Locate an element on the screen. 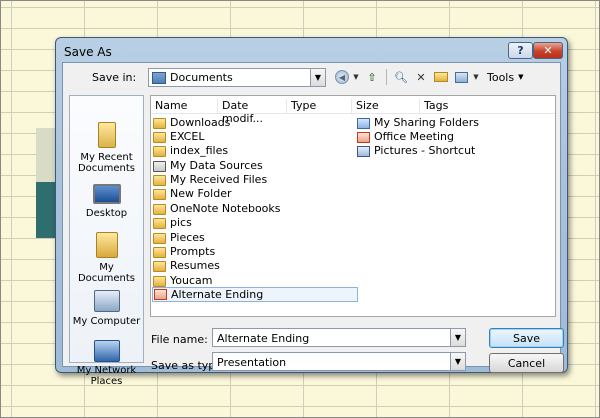 The height and width of the screenshot is (418, 600). place-label: Desktop is located at coordinates (106, 213).